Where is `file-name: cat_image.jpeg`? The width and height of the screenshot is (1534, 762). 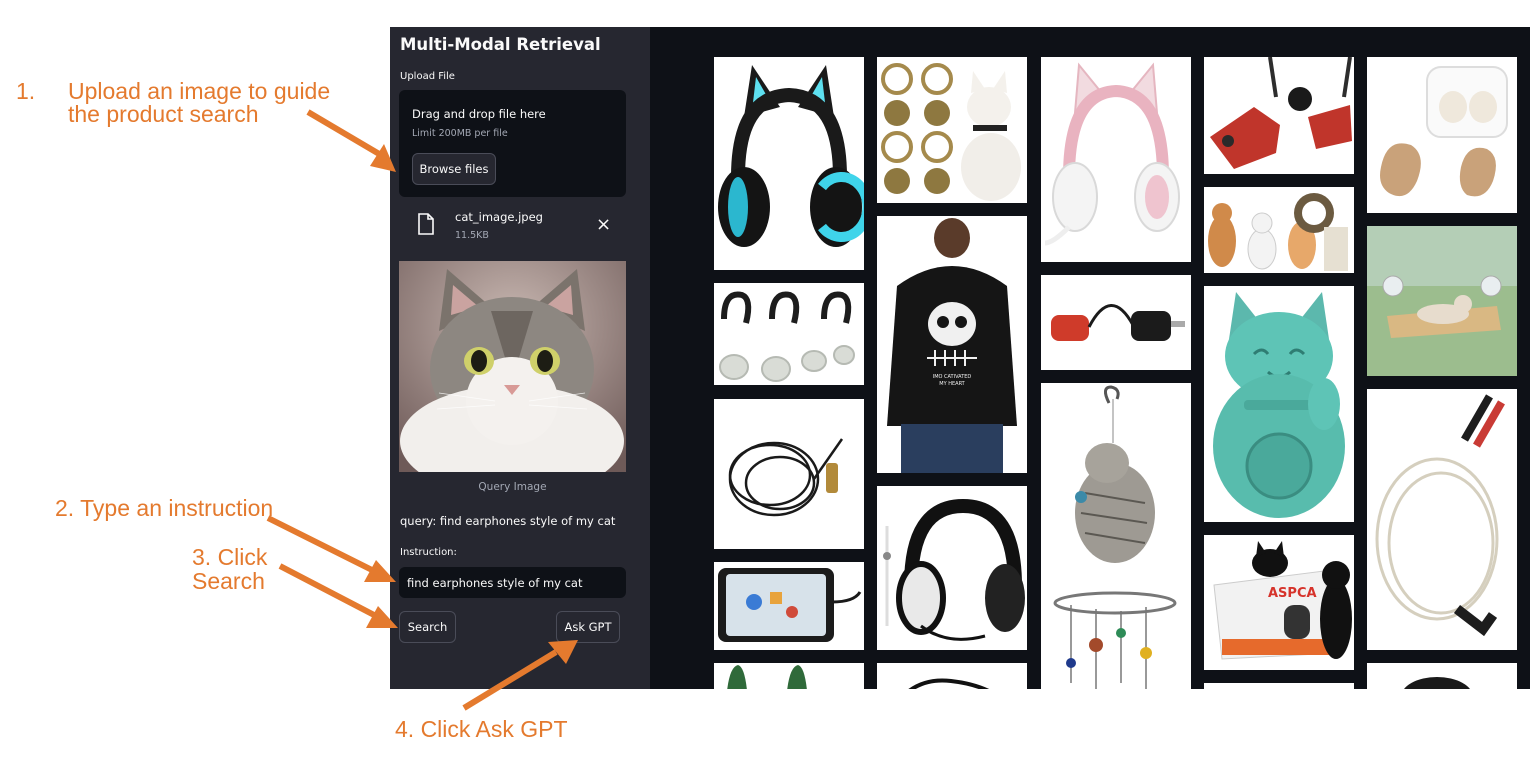 file-name: cat_image.jpeg is located at coordinates (499, 217).